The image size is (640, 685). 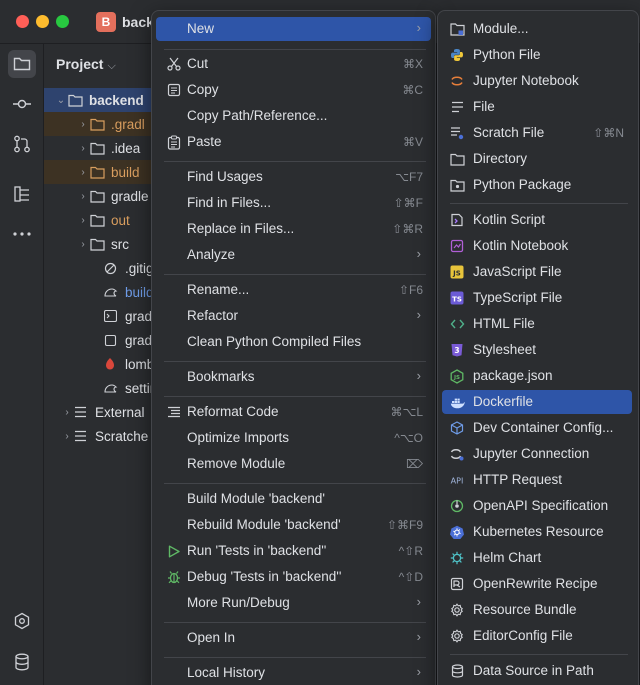 I want to click on database-tool-button, so click(x=22, y=662).